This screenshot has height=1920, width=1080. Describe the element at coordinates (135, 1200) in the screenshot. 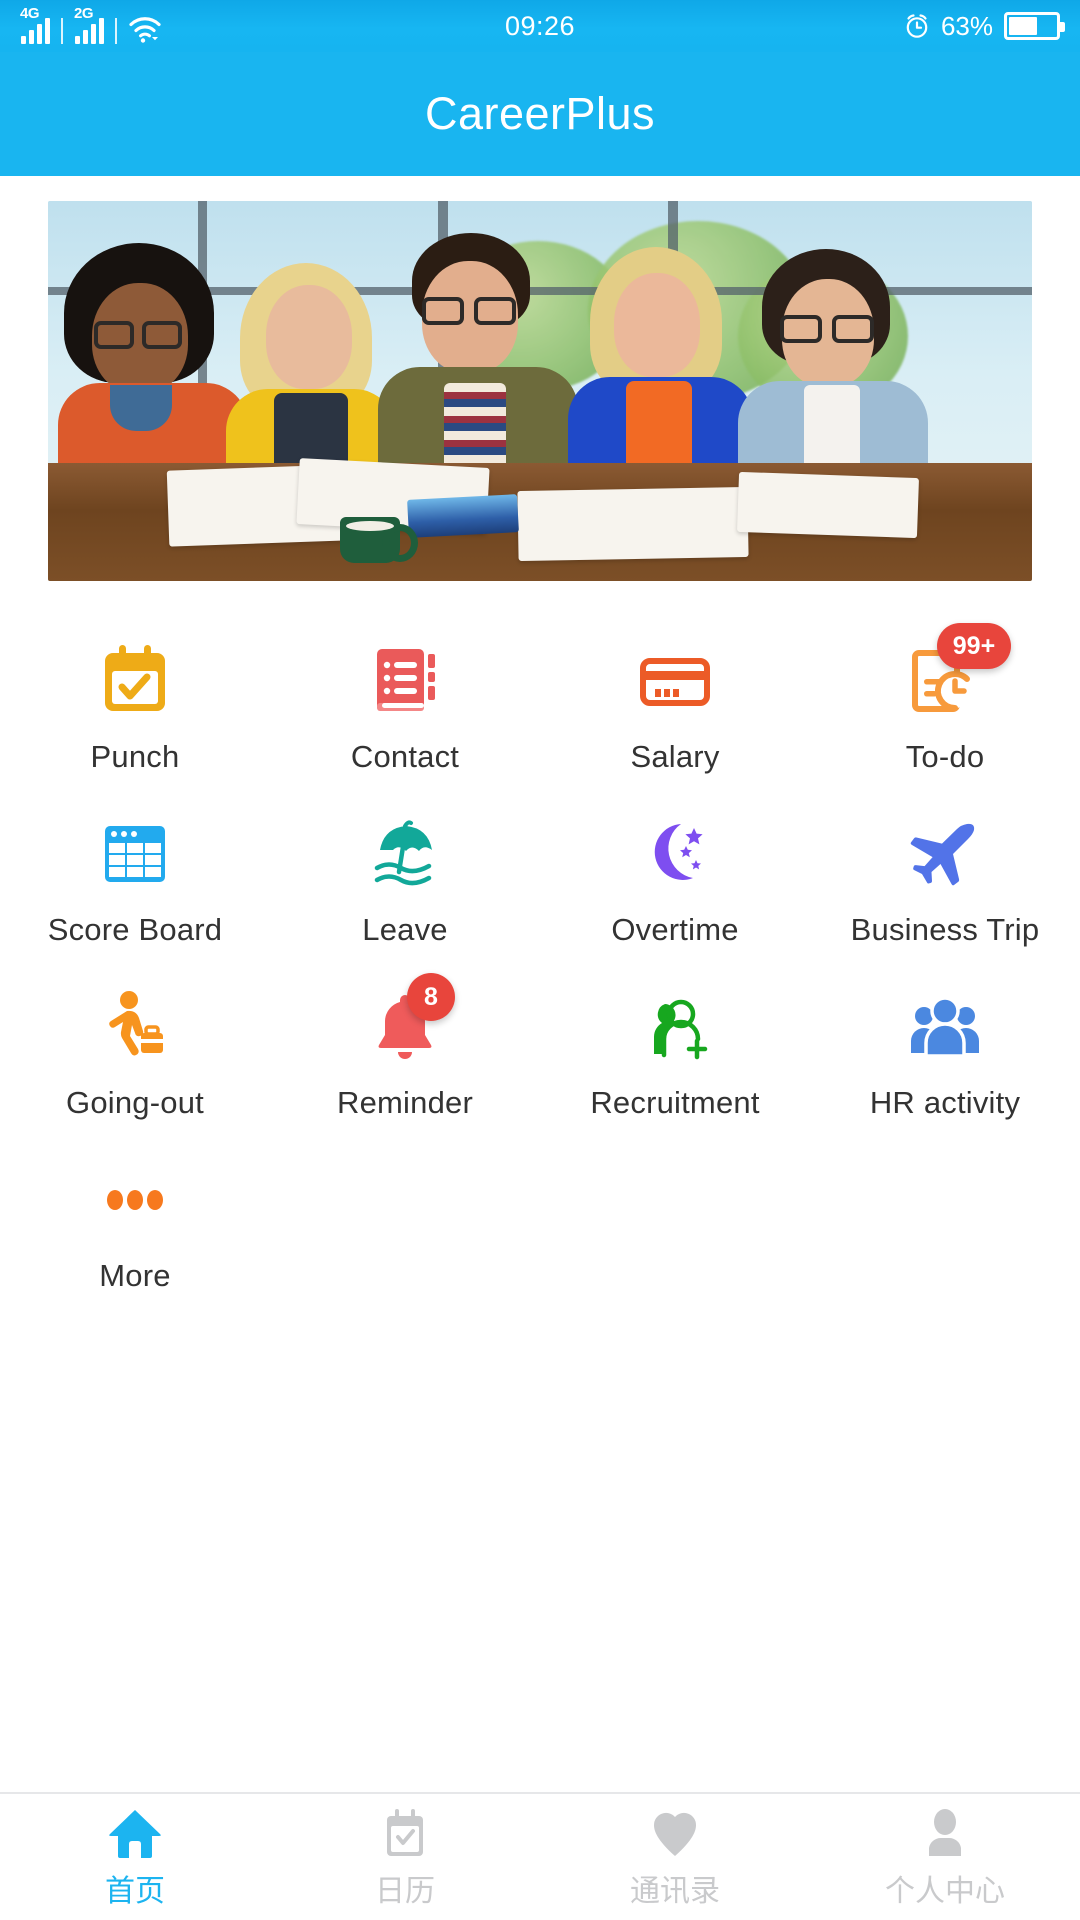

I see `ellipsis-icon` at that location.